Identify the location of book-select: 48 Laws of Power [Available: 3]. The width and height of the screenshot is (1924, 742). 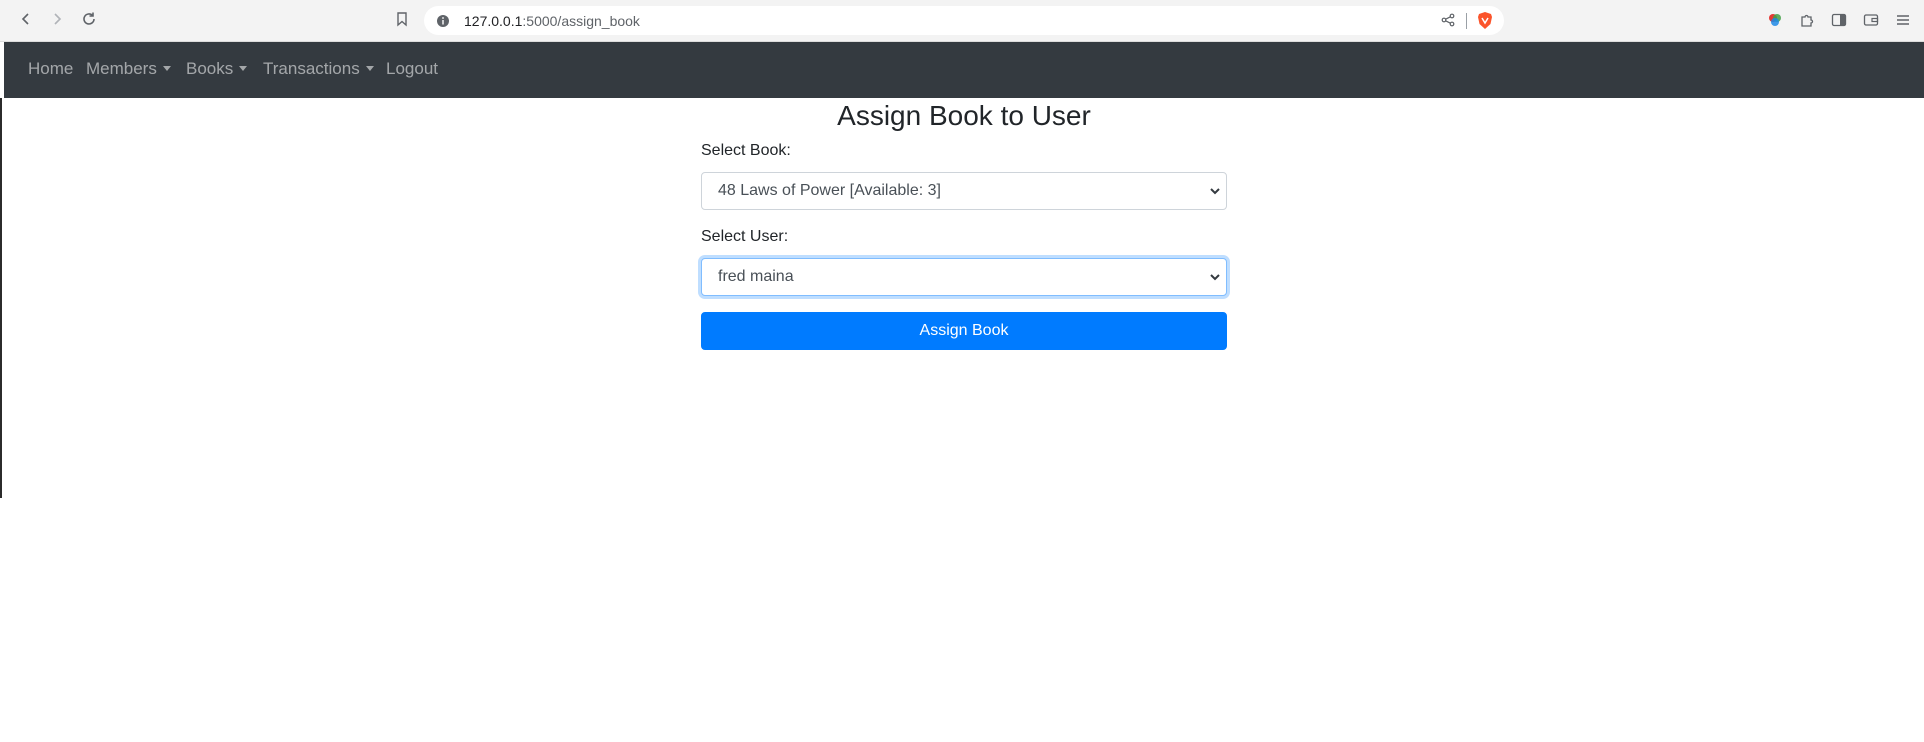
(964, 191).